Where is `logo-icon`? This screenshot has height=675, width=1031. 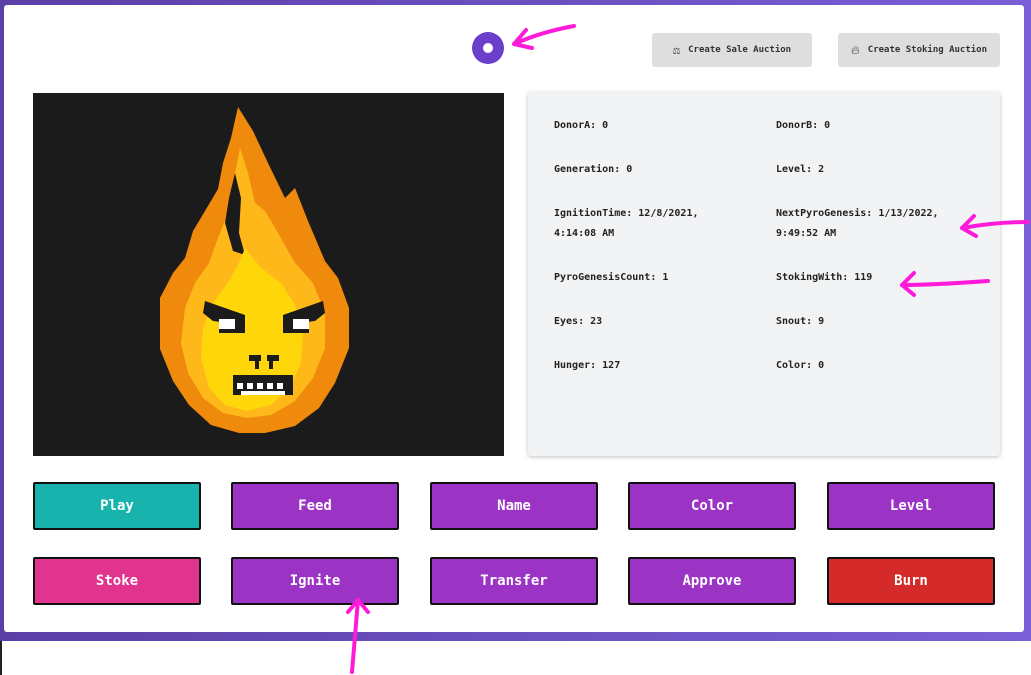
logo-icon is located at coordinates (488, 48).